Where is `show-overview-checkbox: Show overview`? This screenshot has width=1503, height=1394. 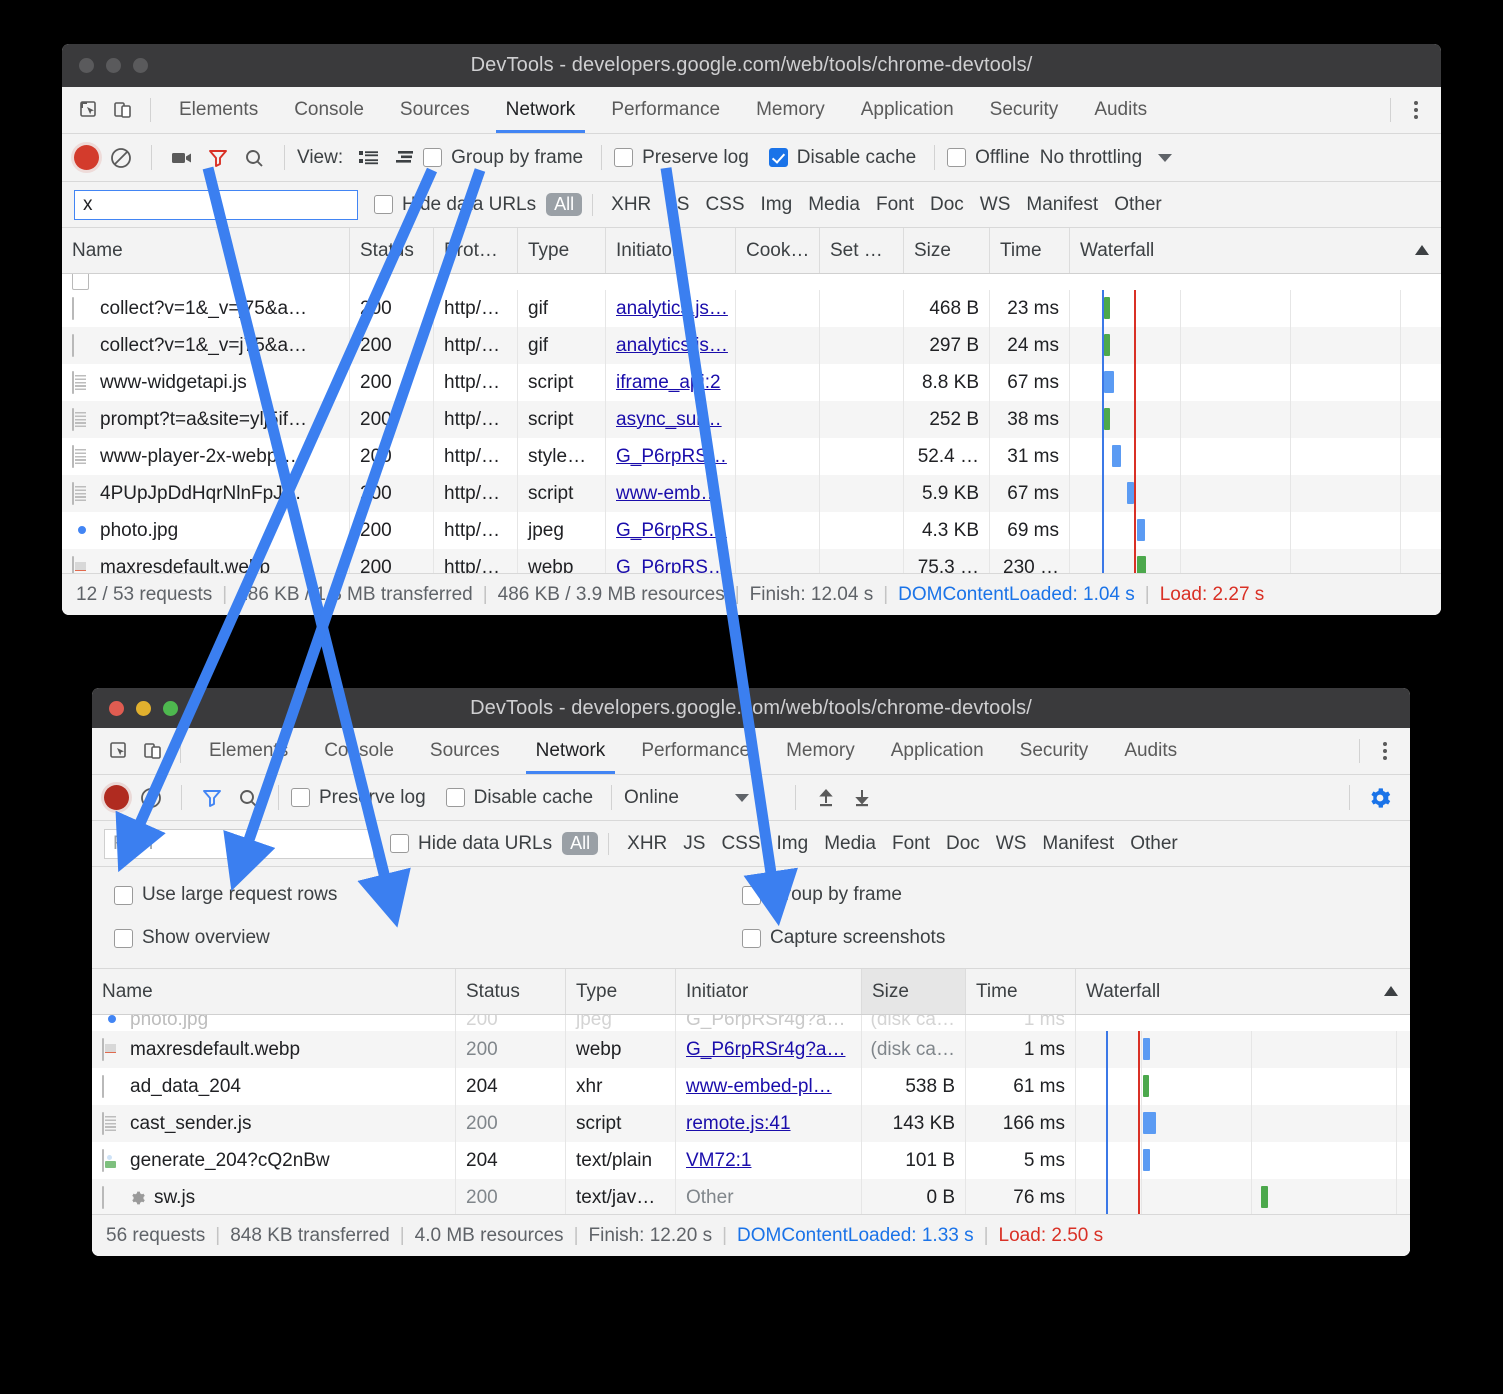 show-overview-checkbox: Show overview is located at coordinates (192, 938).